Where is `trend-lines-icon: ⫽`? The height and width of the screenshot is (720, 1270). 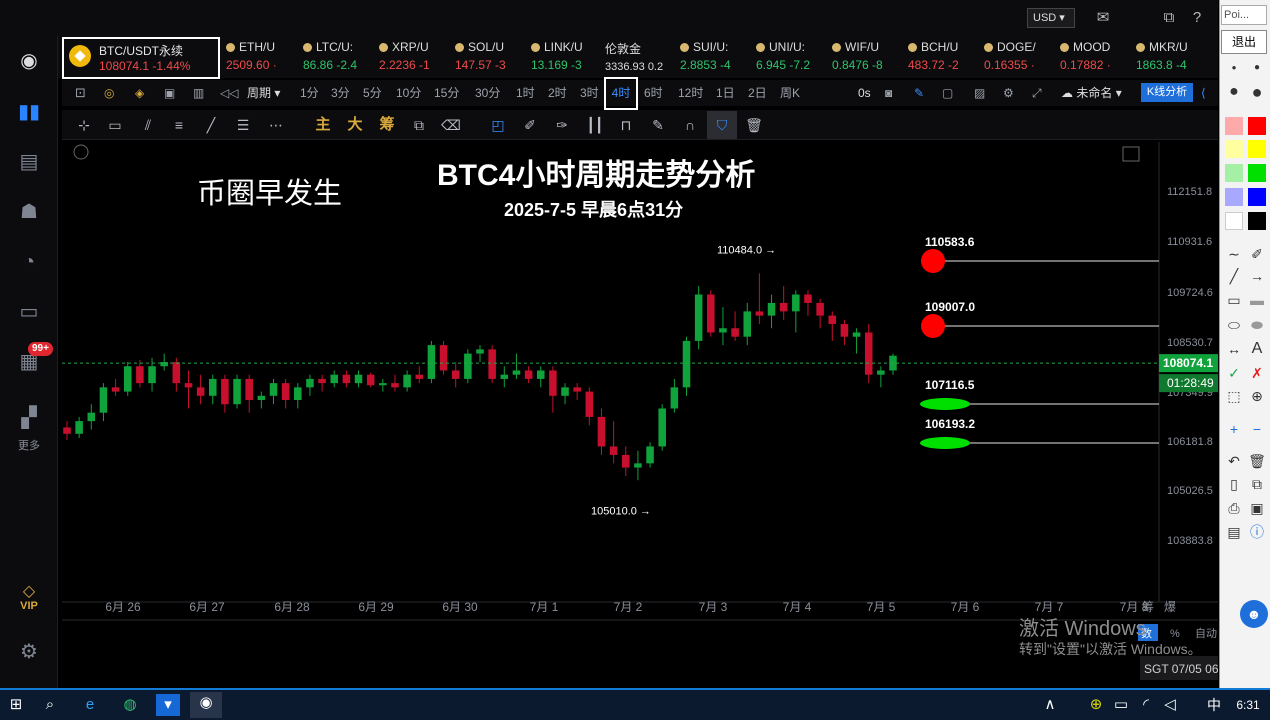 trend-lines-icon: ⫽ is located at coordinates (148, 125).